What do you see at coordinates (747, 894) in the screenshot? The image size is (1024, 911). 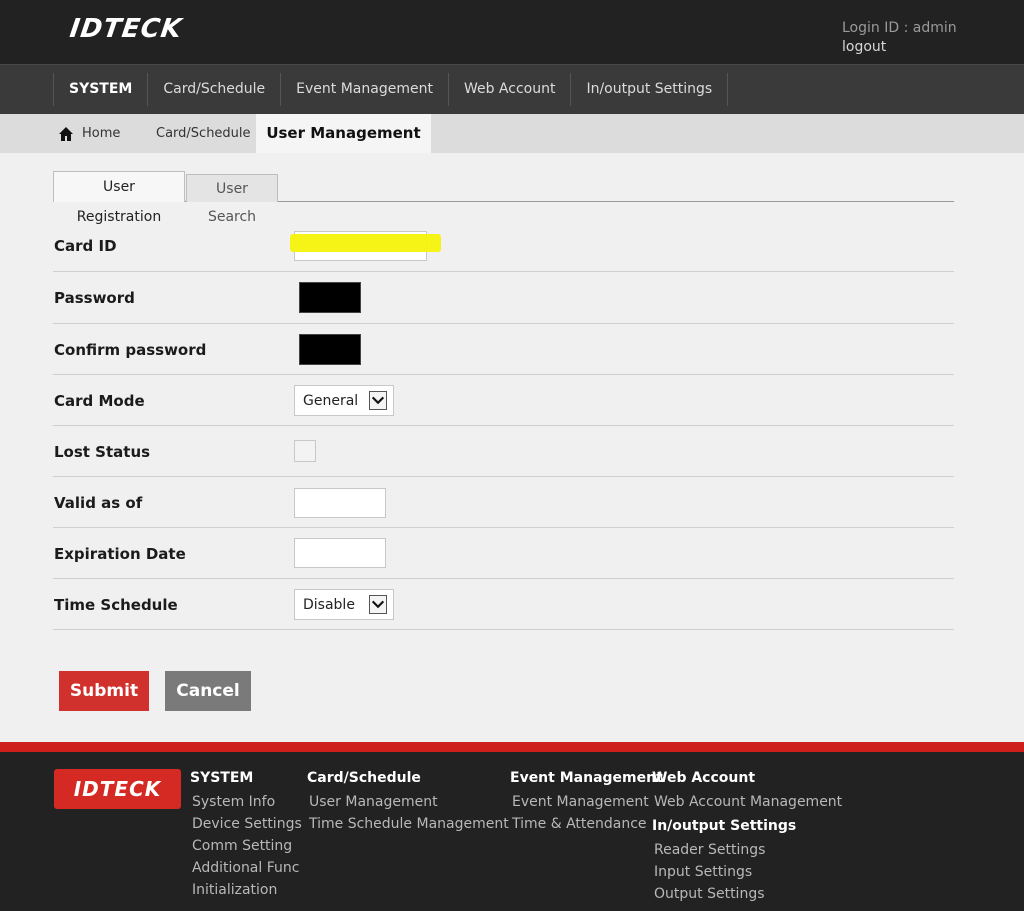 I see `footer-link: Output Settings` at bounding box center [747, 894].